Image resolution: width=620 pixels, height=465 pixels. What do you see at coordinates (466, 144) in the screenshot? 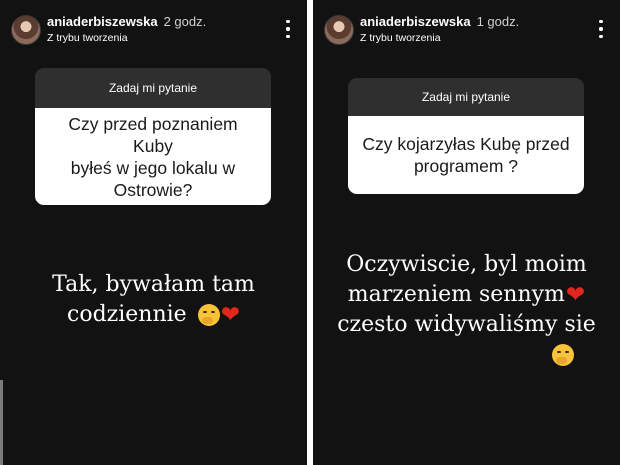
I see `question-line: Czy kojarzyłas Kubę przed` at bounding box center [466, 144].